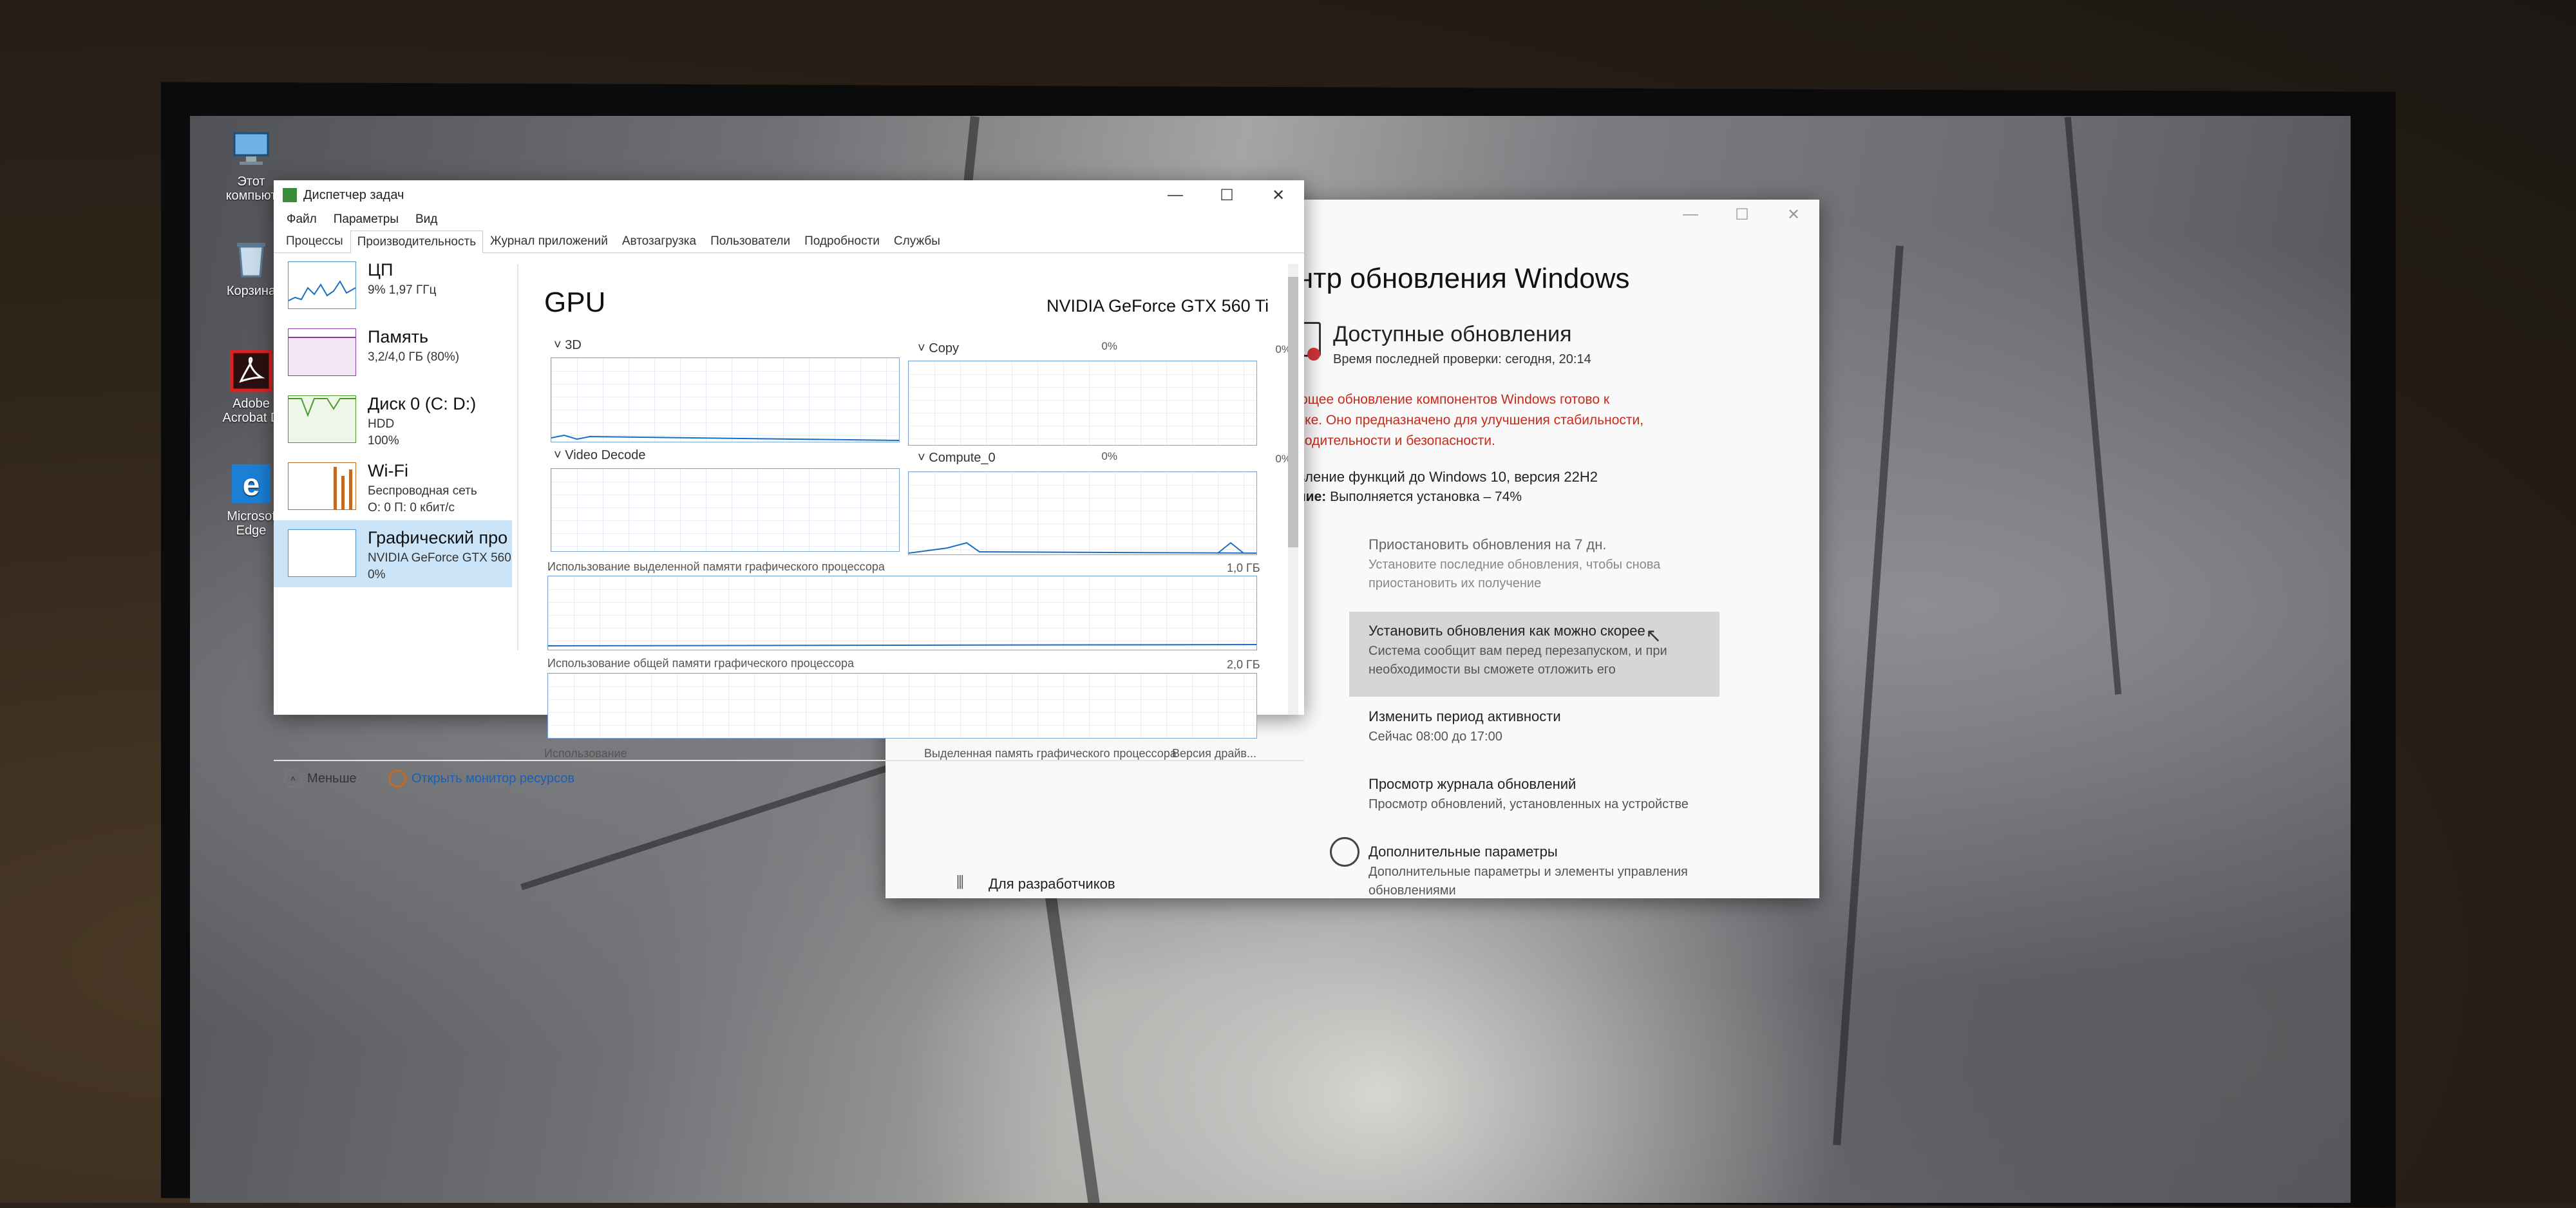  What do you see at coordinates (293, 779) in the screenshot?
I see `chevron-up-icon: ˄` at bounding box center [293, 779].